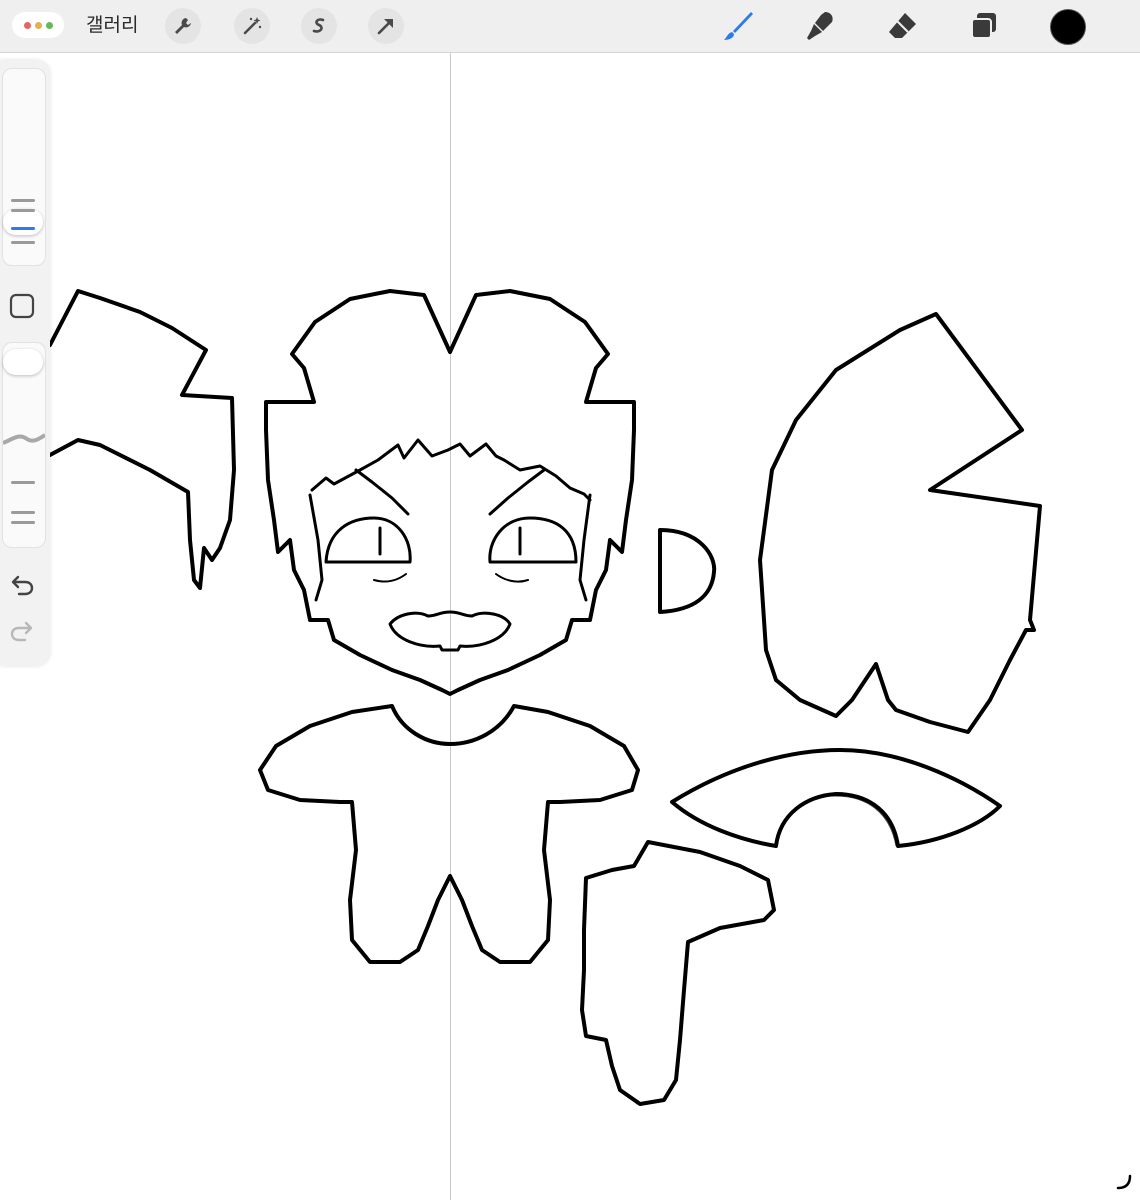 This screenshot has width=1140, height=1200. What do you see at coordinates (836, 821) in the screenshot?
I see `hat-brim-sketch-line` at bounding box center [836, 821].